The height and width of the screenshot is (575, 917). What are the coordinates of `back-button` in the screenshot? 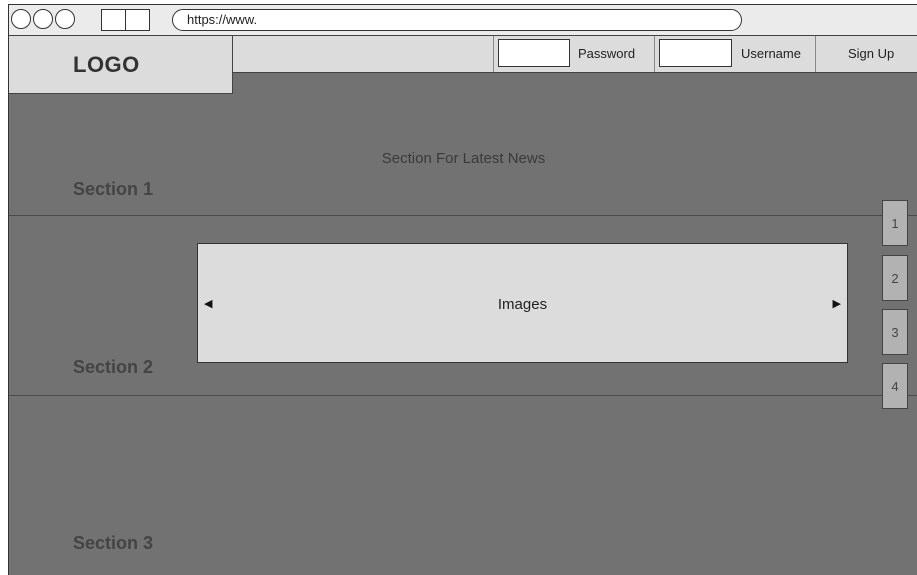 It's located at (113, 20).